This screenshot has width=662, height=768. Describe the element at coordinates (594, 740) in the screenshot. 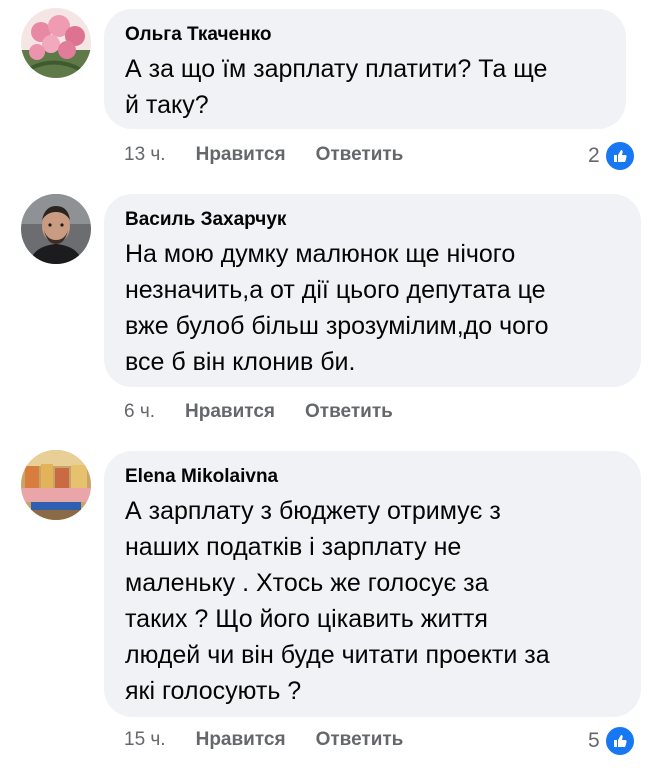

I see `reaction-count: 5` at that location.